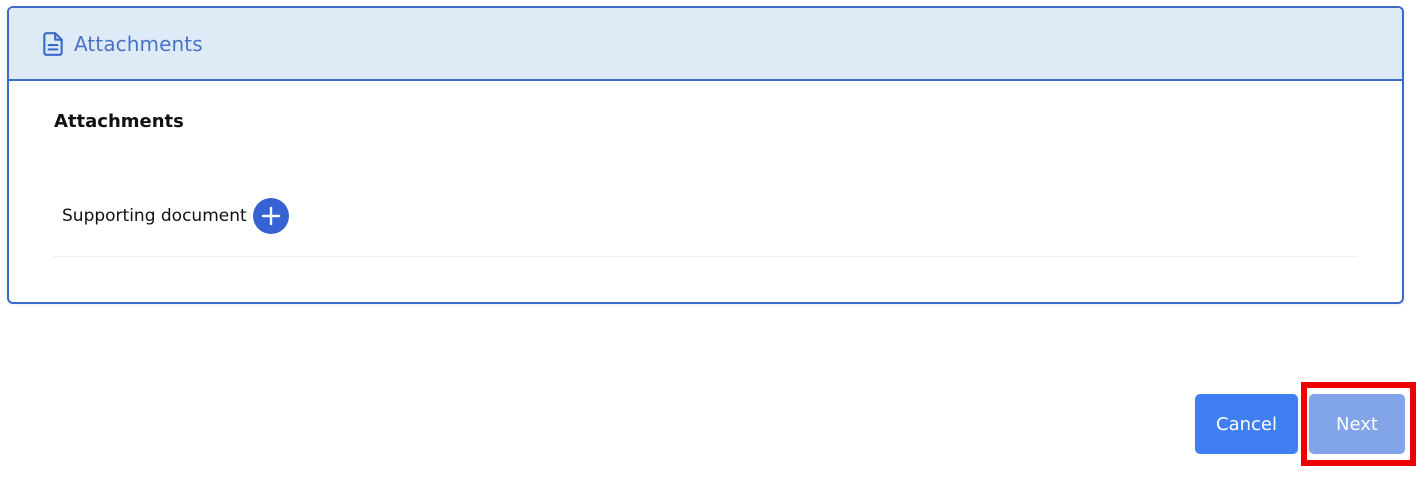 The width and height of the screenshot is (1424, 494). I want to click on supporting-document-label: Supporting document, so click(154, 216).